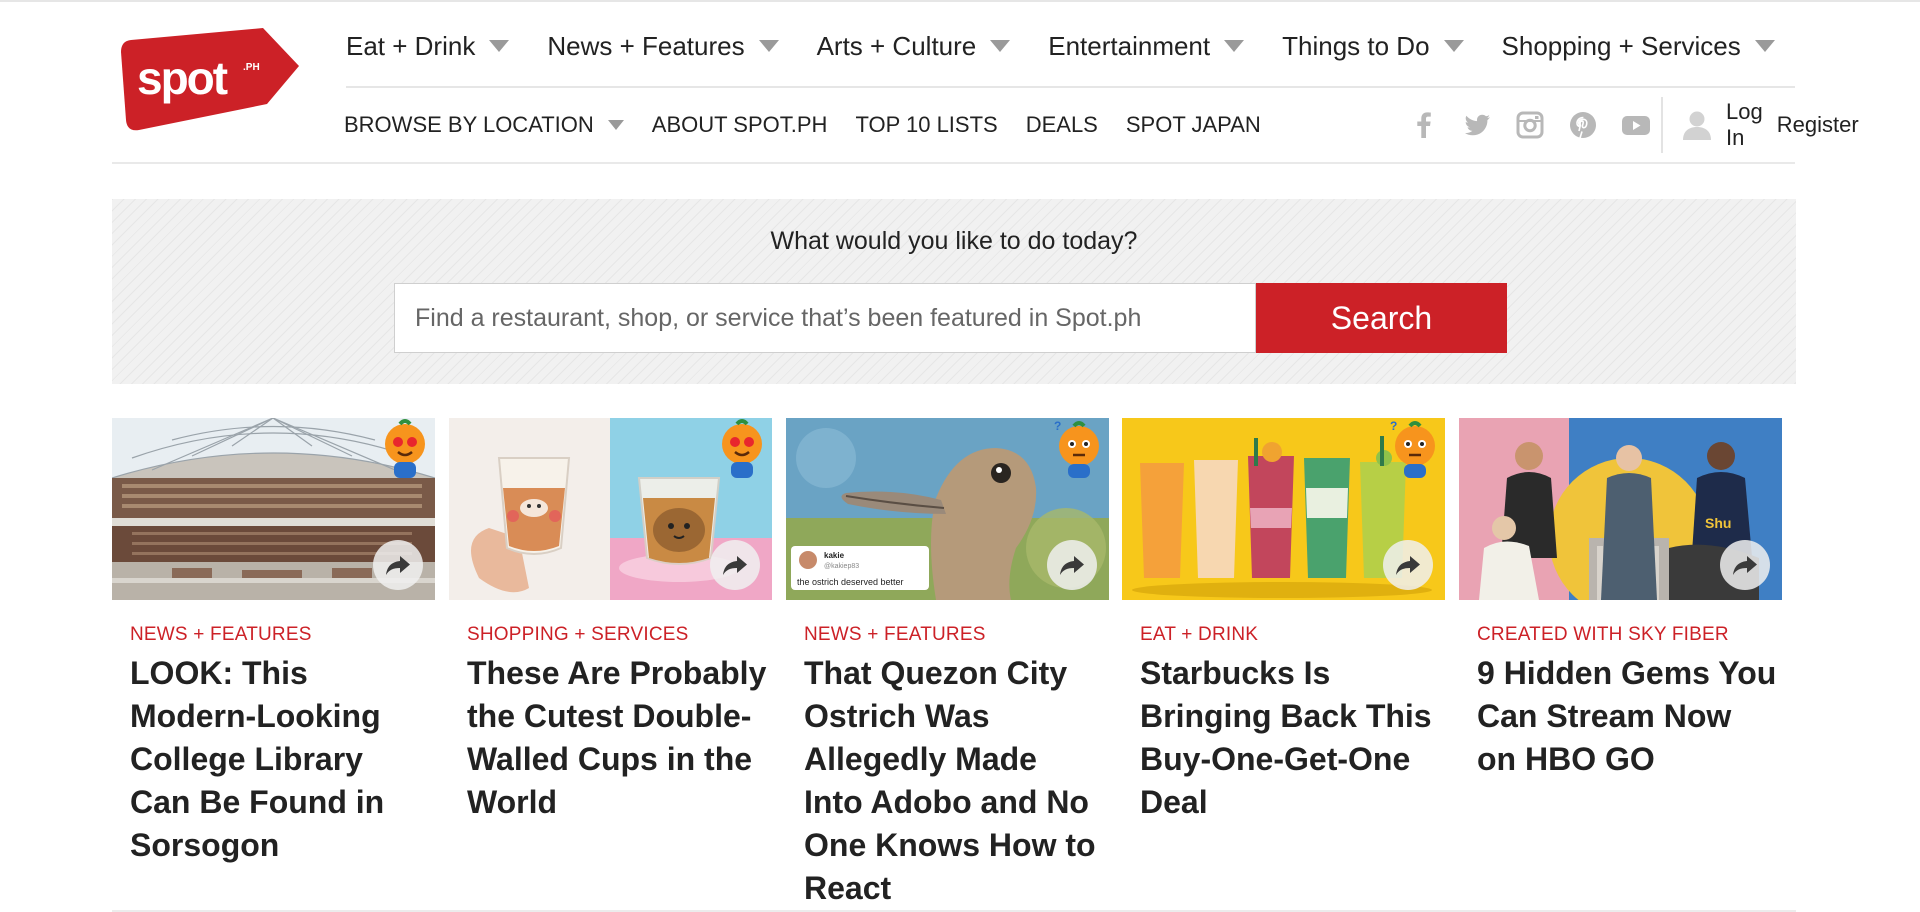 The height and width of the screenshot is (912, 1920). I want to click on browse-label: BROWSE BY LOCATION, so click(469, 124).